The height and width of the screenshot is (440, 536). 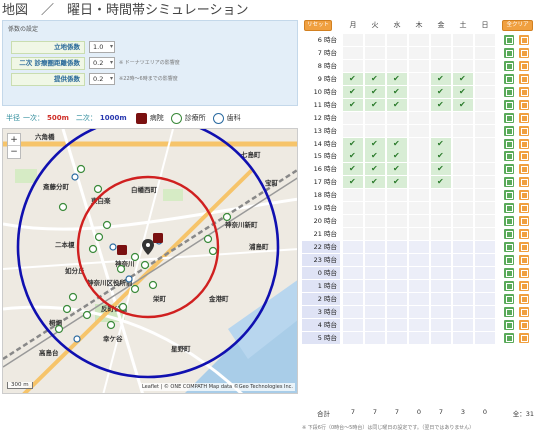 I want to click on zoom-in-button: +, so click(x=14, y=140).